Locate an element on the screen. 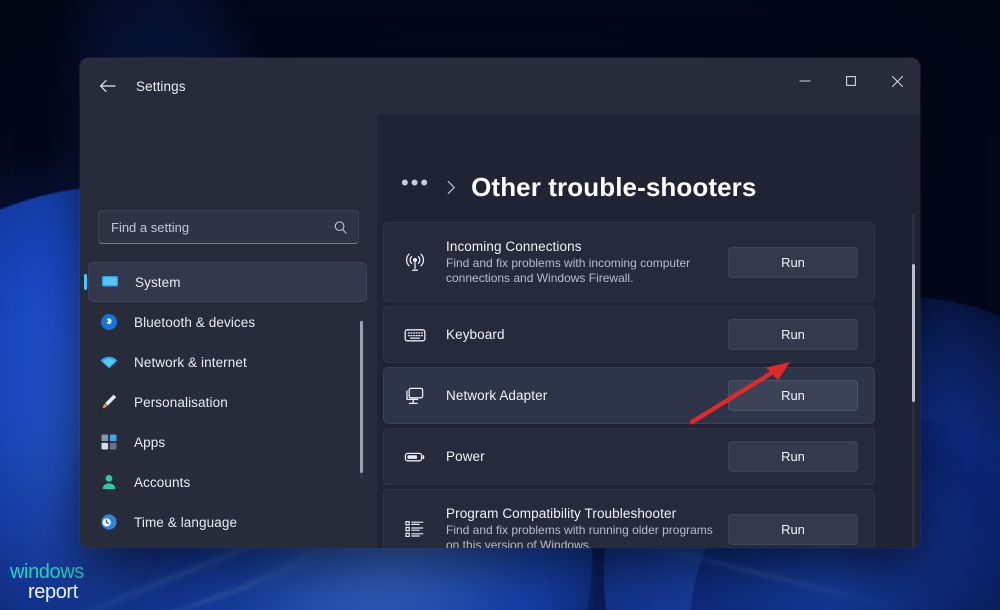 The height and width of the screenshot is (610, 1000). sidebar-item-personalisation: Personalisation is located at coordinates (227, 402).